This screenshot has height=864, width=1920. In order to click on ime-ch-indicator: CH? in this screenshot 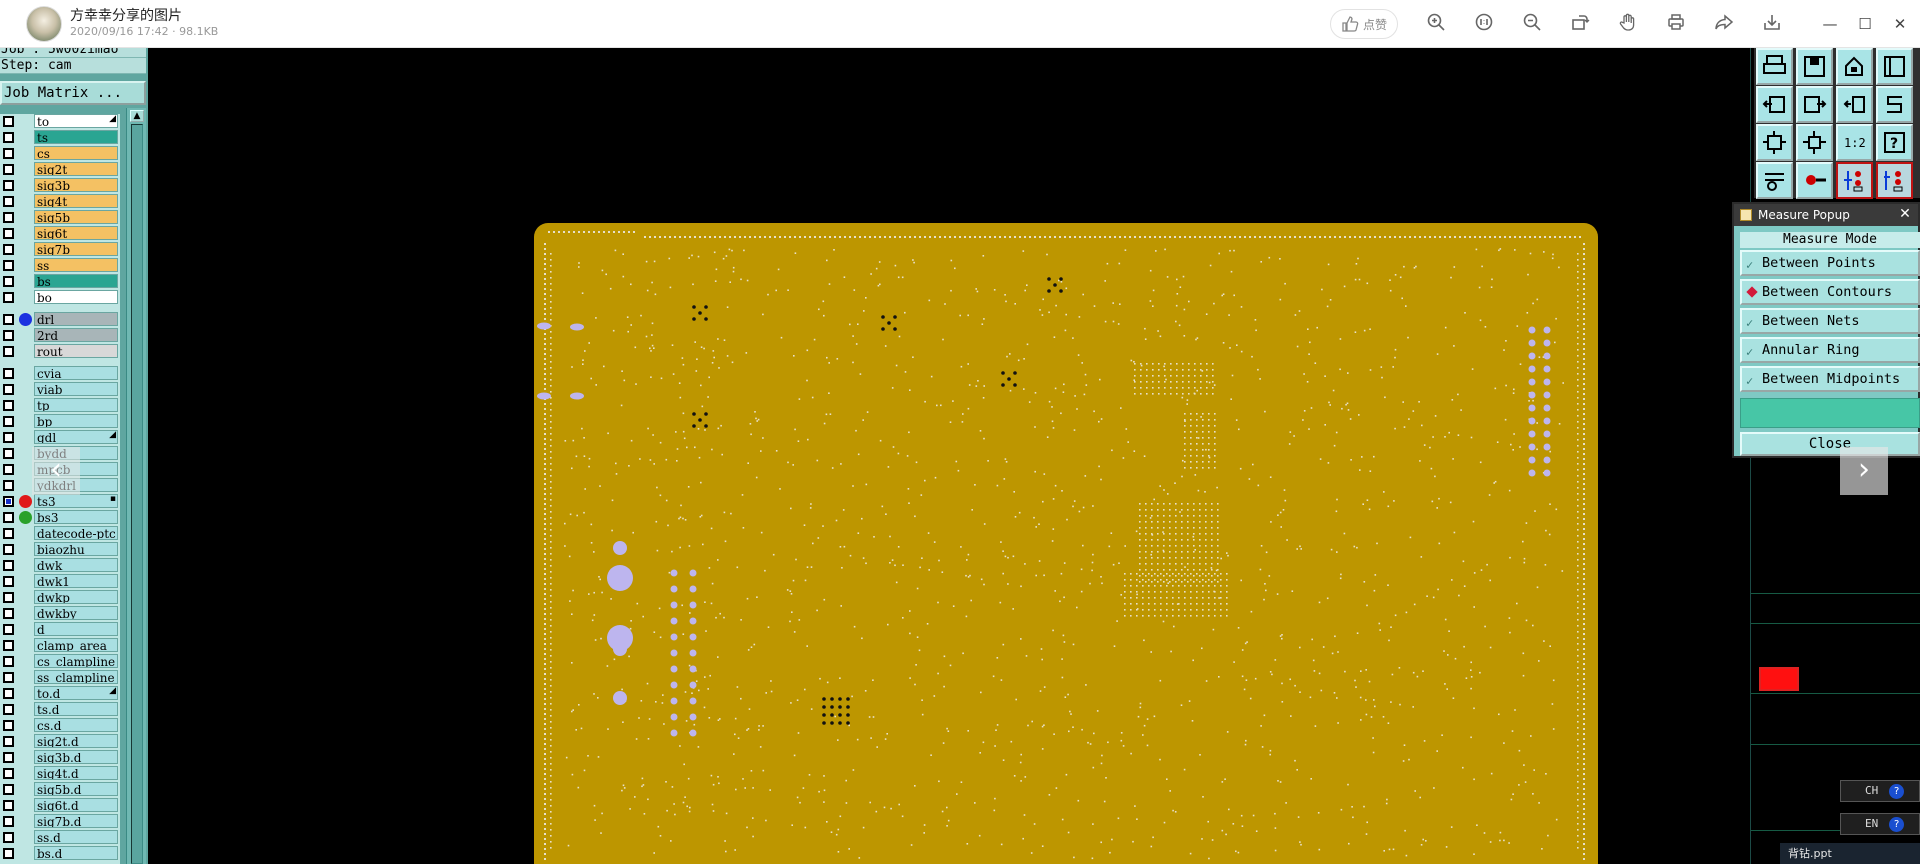, I will do `click(1880, 791)`.